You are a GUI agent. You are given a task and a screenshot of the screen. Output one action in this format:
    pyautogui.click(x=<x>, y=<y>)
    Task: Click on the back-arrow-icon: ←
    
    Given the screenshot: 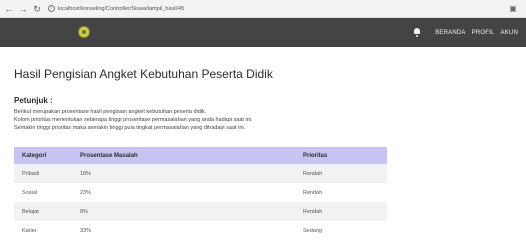 What is the action you would take?
    pyautogui.click(x=9, y=9)
    